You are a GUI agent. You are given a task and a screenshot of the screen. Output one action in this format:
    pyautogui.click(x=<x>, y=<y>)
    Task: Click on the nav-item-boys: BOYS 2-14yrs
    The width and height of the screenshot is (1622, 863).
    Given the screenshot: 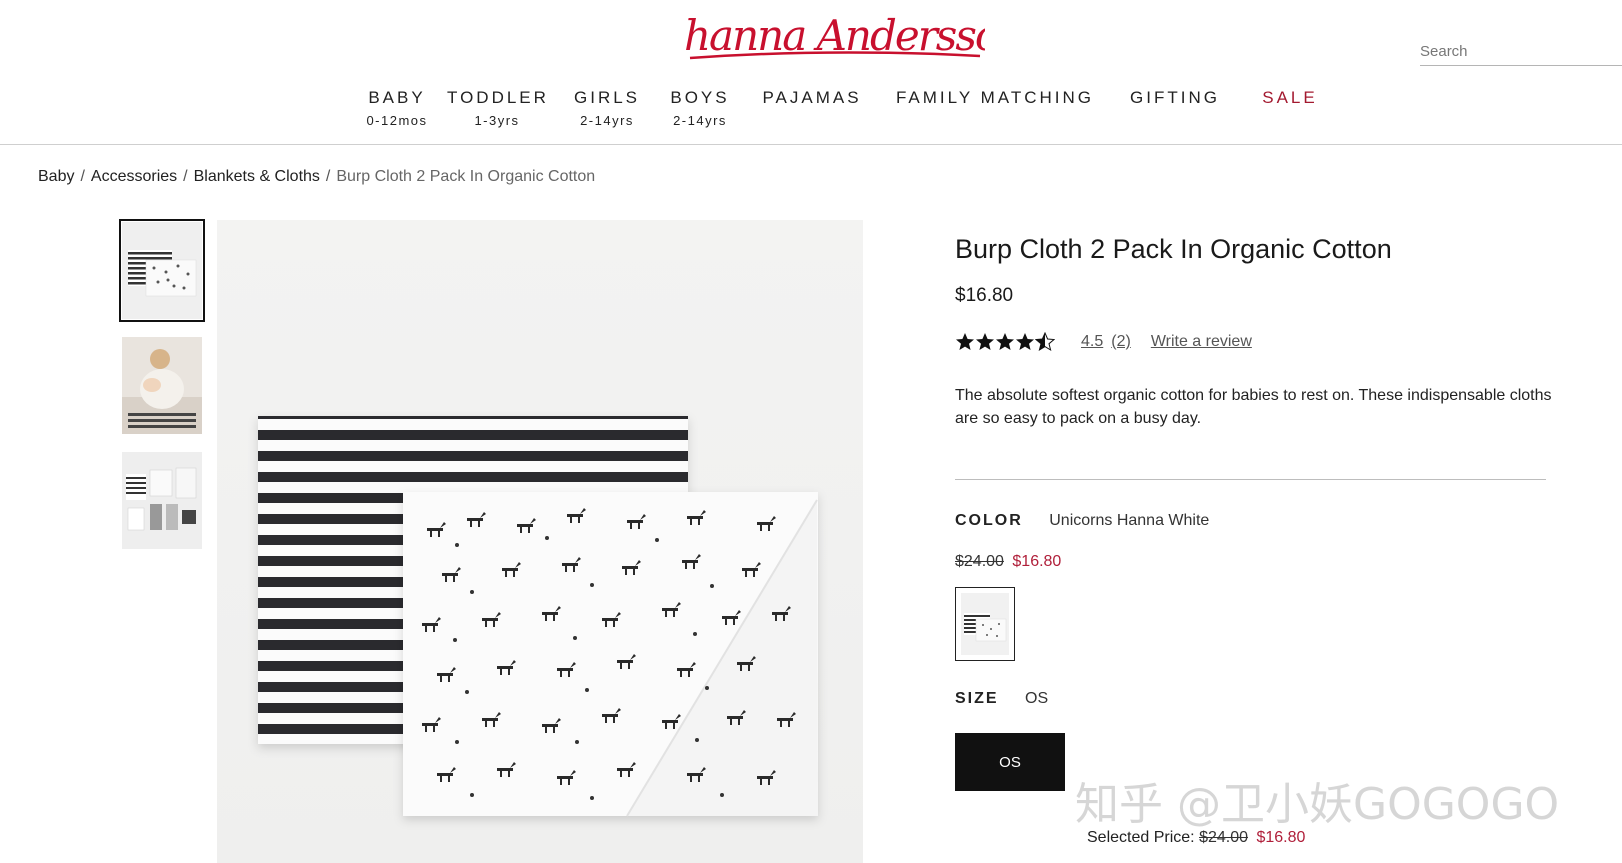 What is the action you would take?
    pyautogui.click(x=700, y=108)
    